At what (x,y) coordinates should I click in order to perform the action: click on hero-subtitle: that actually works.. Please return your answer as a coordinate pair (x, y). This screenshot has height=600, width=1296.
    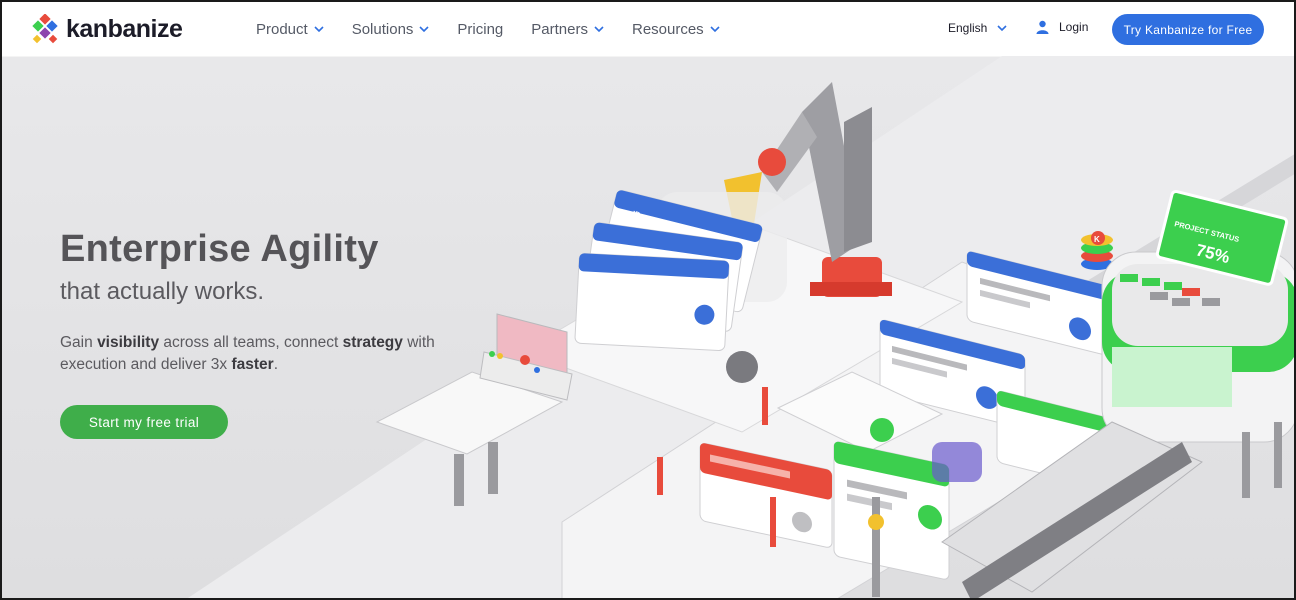
    Looking at the image, I should click on (162, 291).